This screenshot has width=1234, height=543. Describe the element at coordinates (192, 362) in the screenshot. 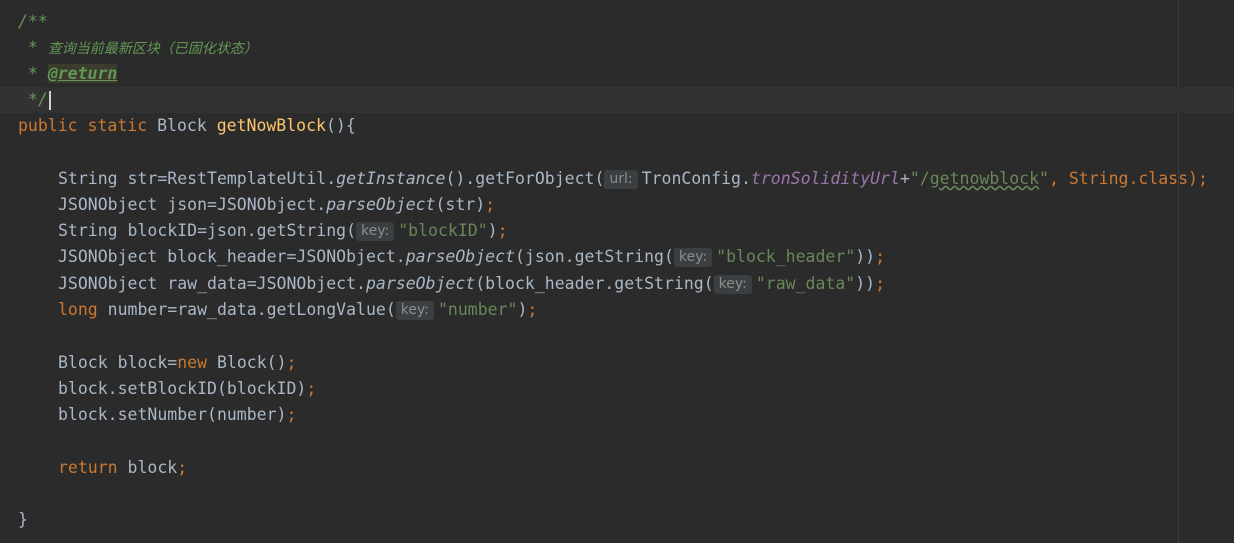

I see `keyword-new: new` at that location.